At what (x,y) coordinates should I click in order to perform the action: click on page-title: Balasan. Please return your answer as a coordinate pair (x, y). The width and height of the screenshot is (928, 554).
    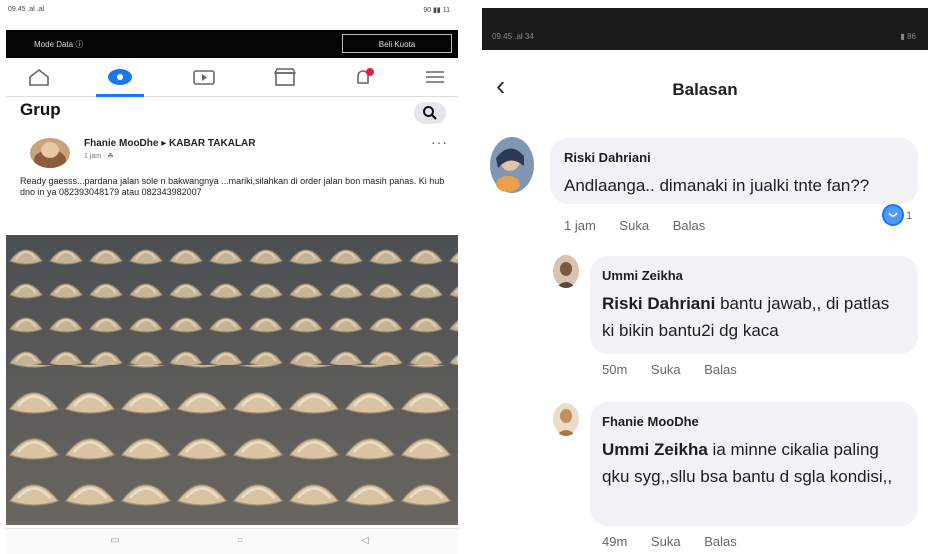
    Looking at the image, I should click on (705, 89).